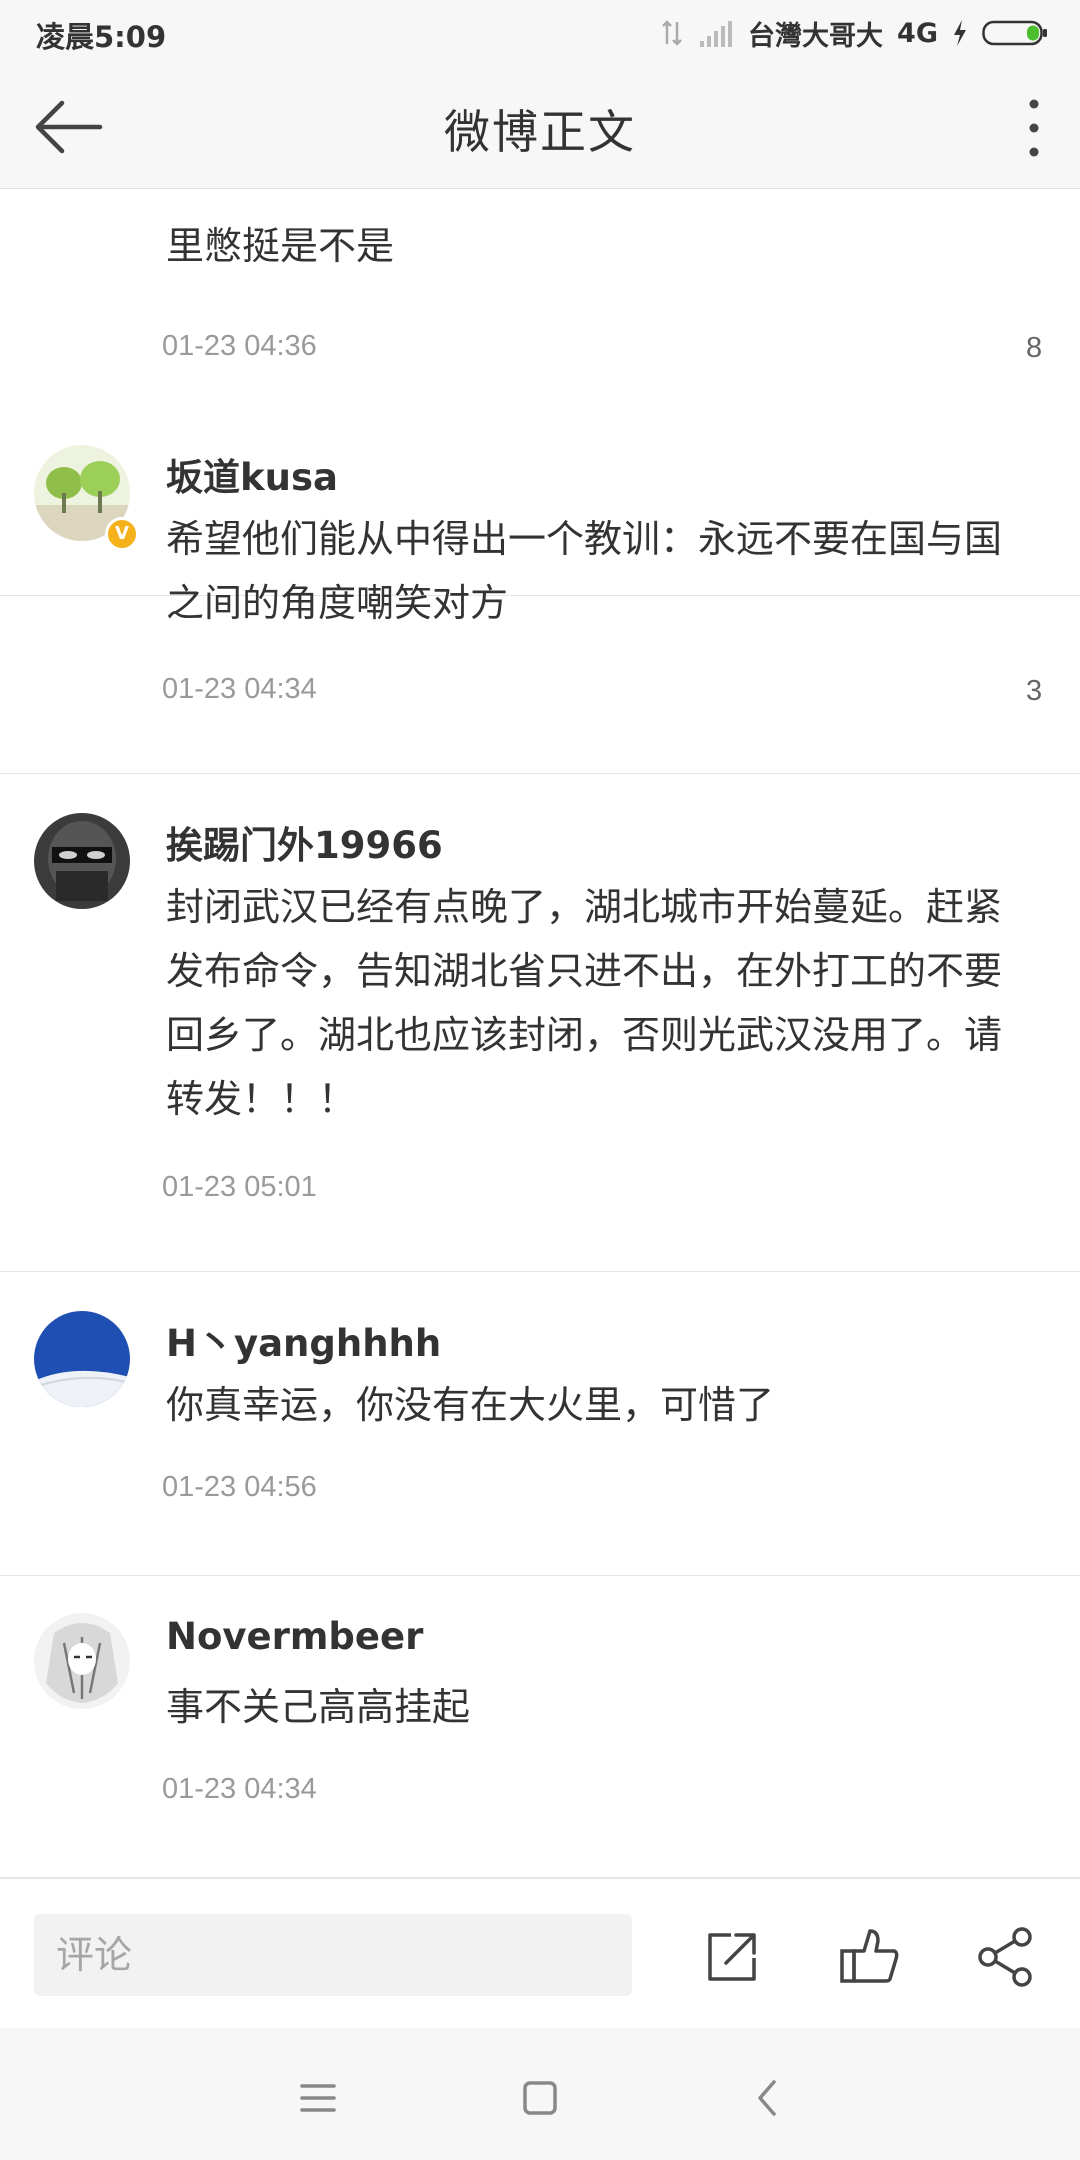  I want to click on comment-text: 你真幸运，你没有在大火里，可惜了, so click(470, 1405).